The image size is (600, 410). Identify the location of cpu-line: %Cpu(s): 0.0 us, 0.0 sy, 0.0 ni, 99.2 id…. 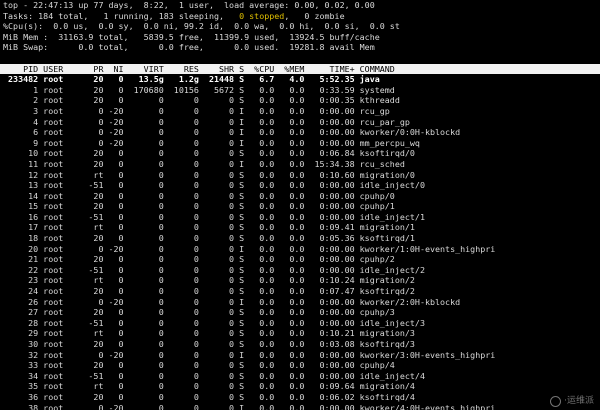
(201, 26).